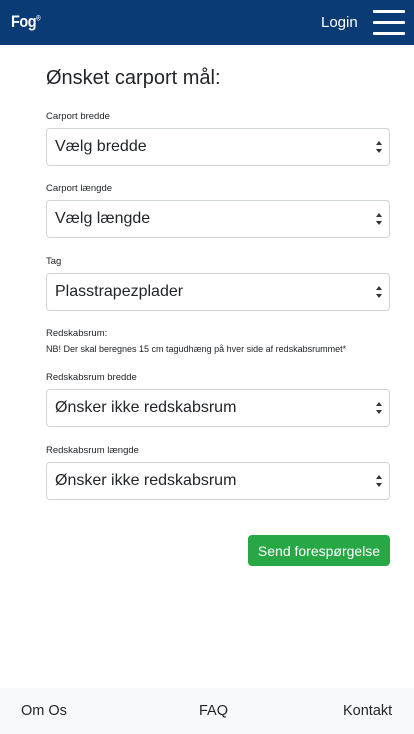 This screenshot has height=734, width=414. What do you see at coordinates (44, 711) in the screenshot?
I see `footer-link-about: Om Os` at bounding box center [44, 711].